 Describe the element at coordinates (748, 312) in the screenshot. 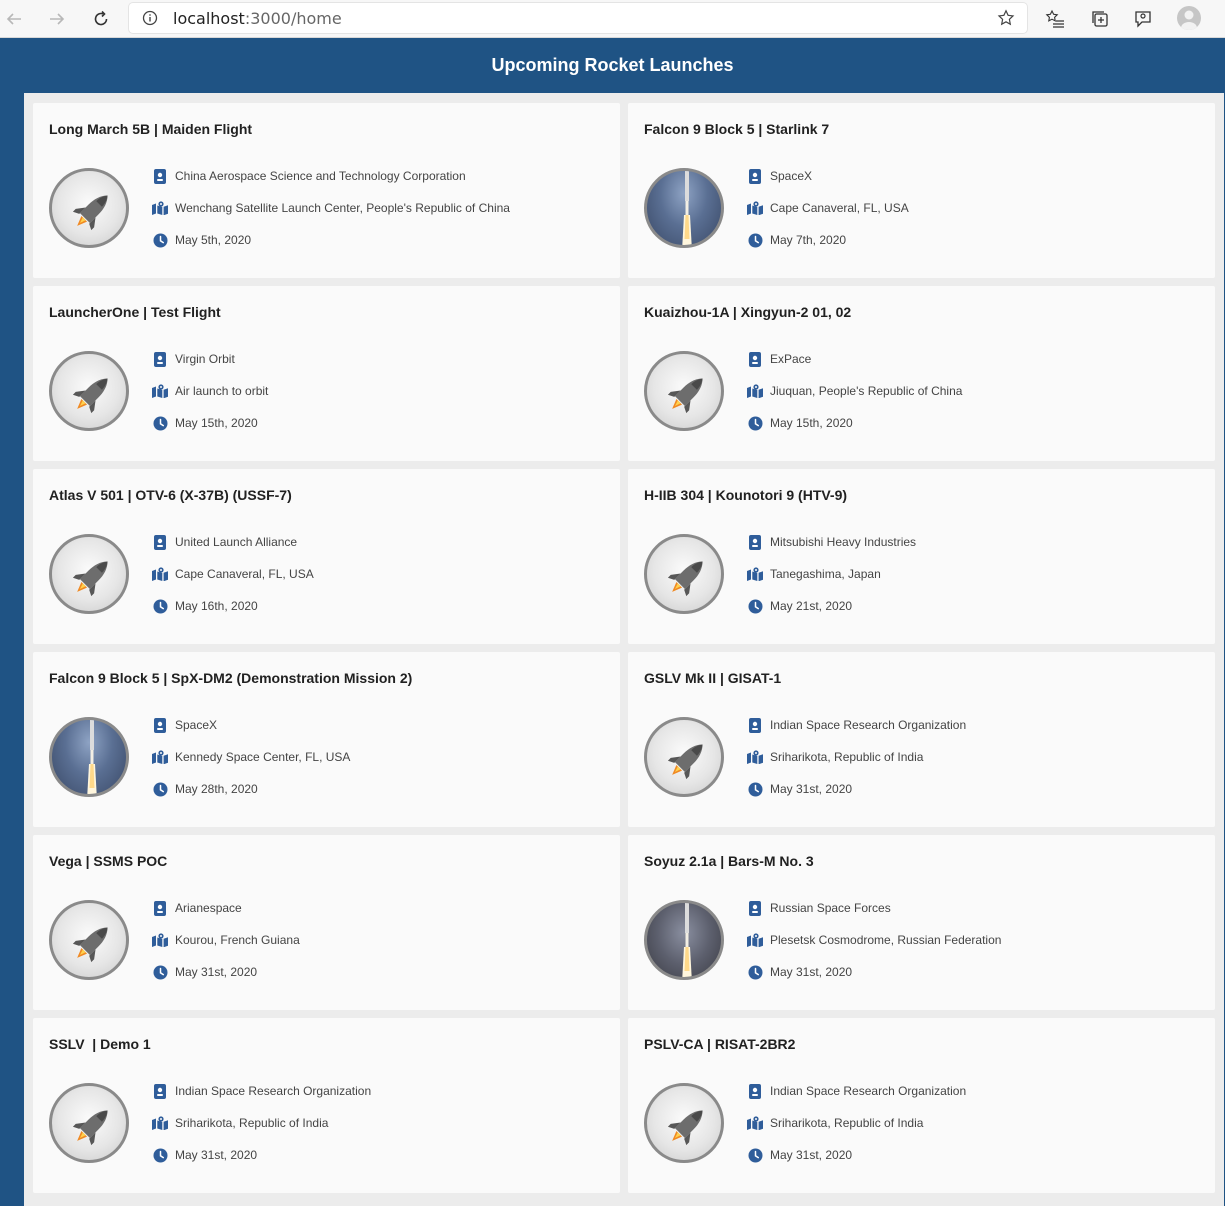

I see `launch-title: Kuaizhou-1A | Xingyun-2 01, 02` at that location.